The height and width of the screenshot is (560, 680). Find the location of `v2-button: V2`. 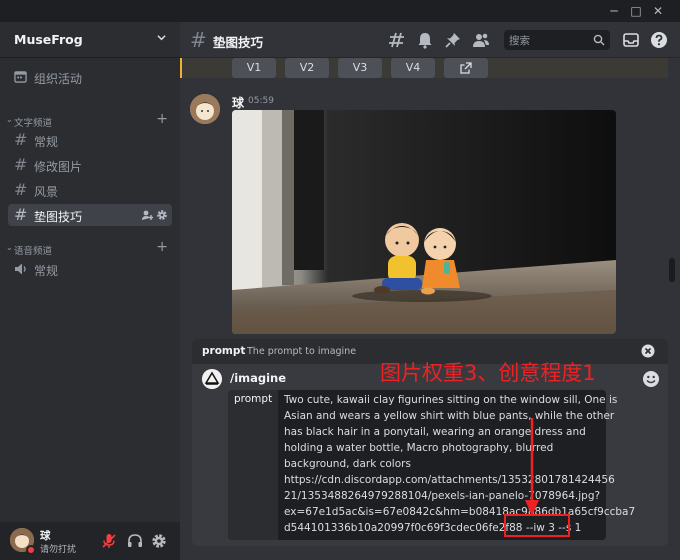

v2-button: V2 is located at coordinates (307, 68).